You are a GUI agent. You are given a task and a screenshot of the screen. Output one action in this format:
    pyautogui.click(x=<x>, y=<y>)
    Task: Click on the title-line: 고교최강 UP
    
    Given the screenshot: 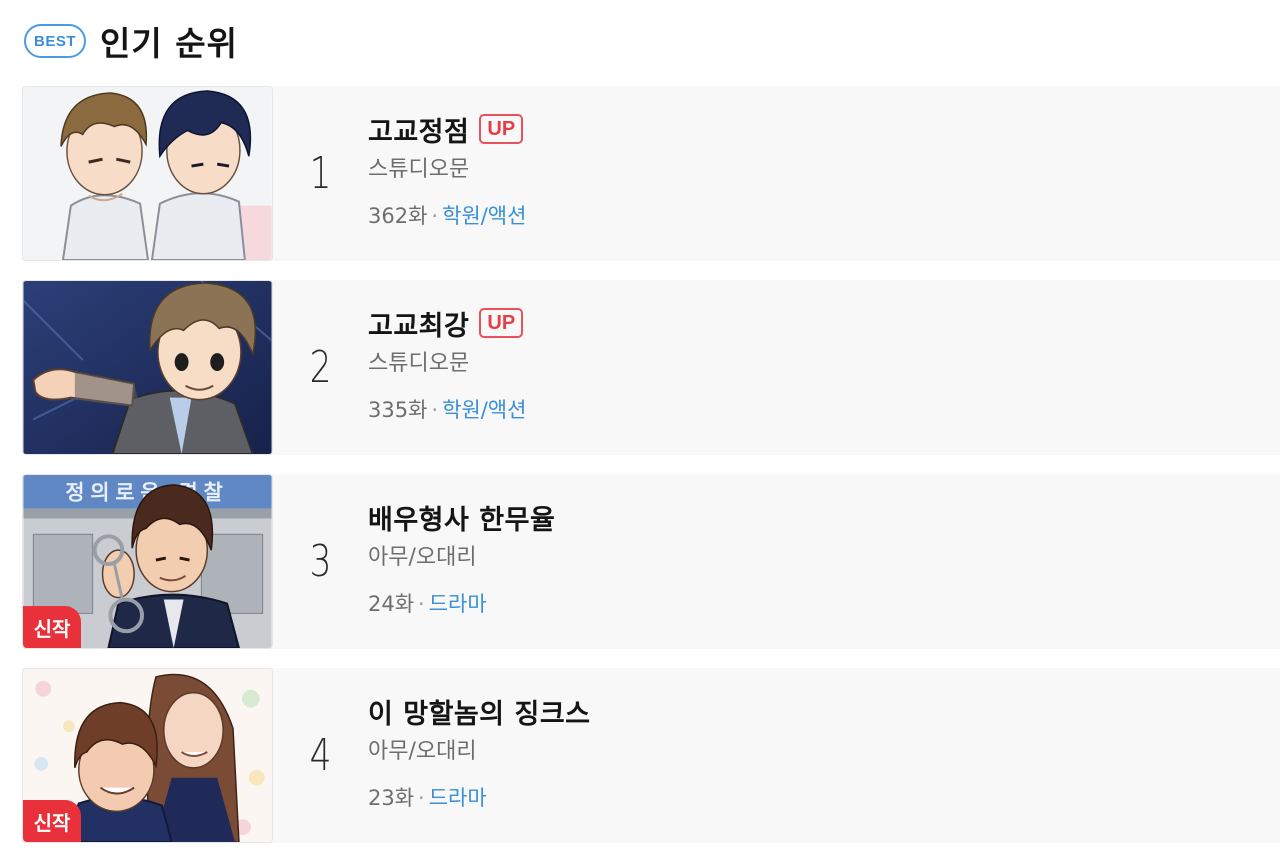 What is the action you would take?
    pyautogui.click(x=447, y=323)
    